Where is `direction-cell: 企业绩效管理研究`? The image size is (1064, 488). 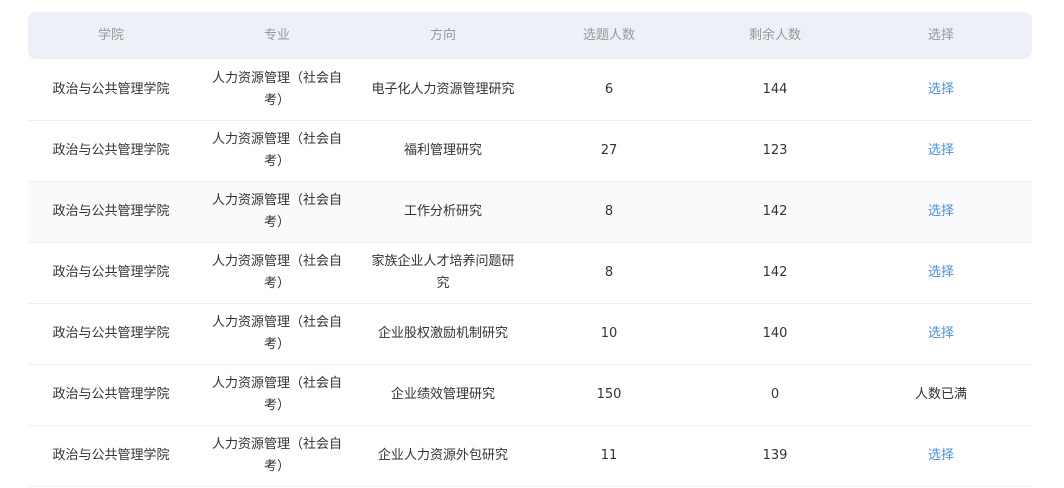 direction-cell: 企业绩效管理研究 is located at coordinates (442, 394).